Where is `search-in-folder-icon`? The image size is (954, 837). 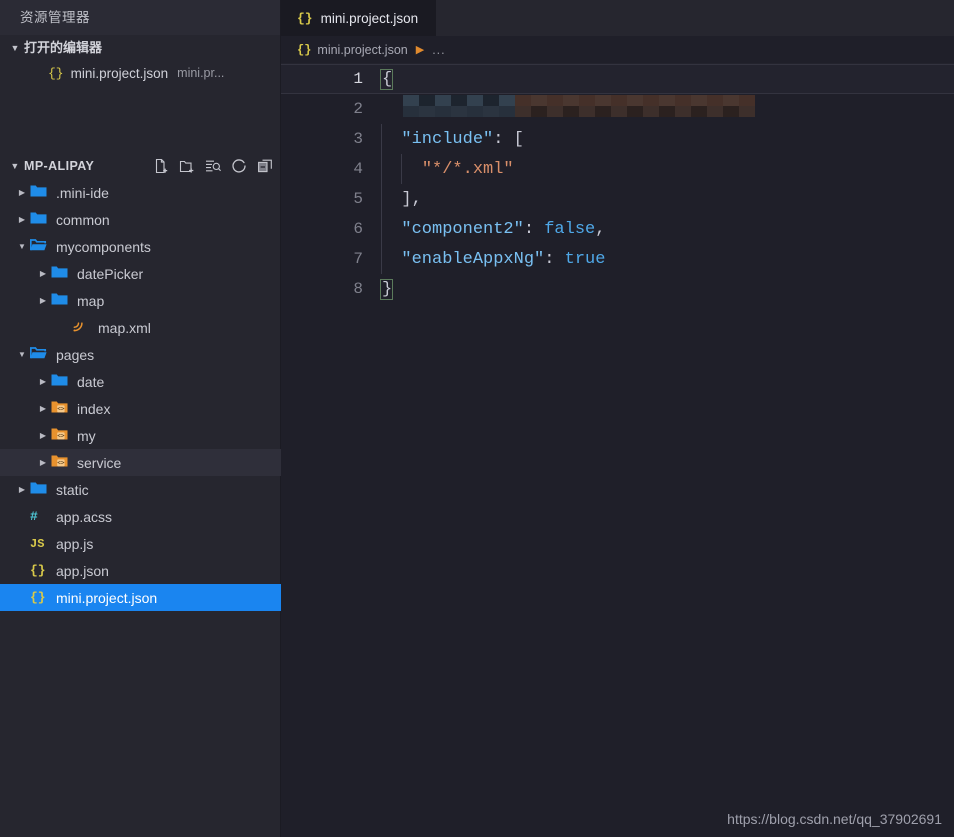
search-in-folder-icon is located at coordinates (213, 166).